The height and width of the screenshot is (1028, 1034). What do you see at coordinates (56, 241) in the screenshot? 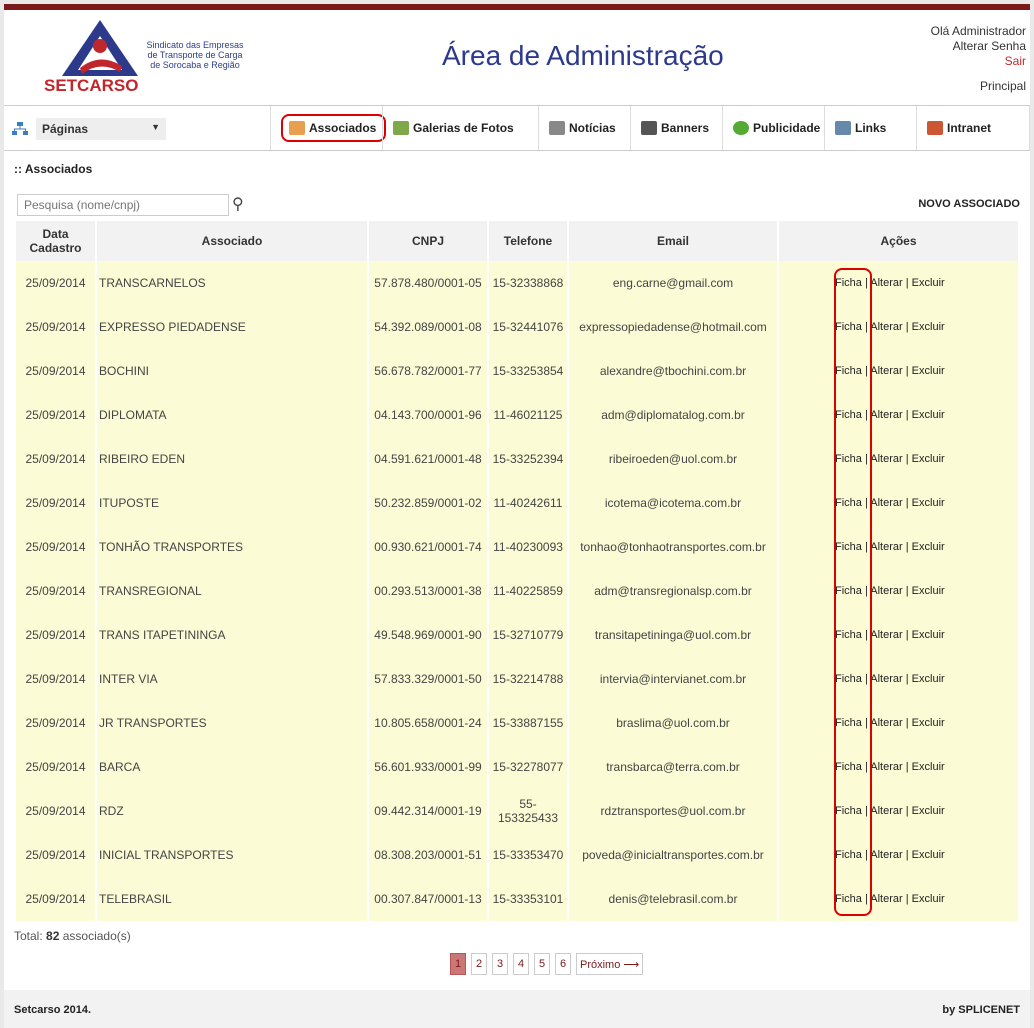
I see `column-header: Data Cadastro` at bounding box center [56, 241].